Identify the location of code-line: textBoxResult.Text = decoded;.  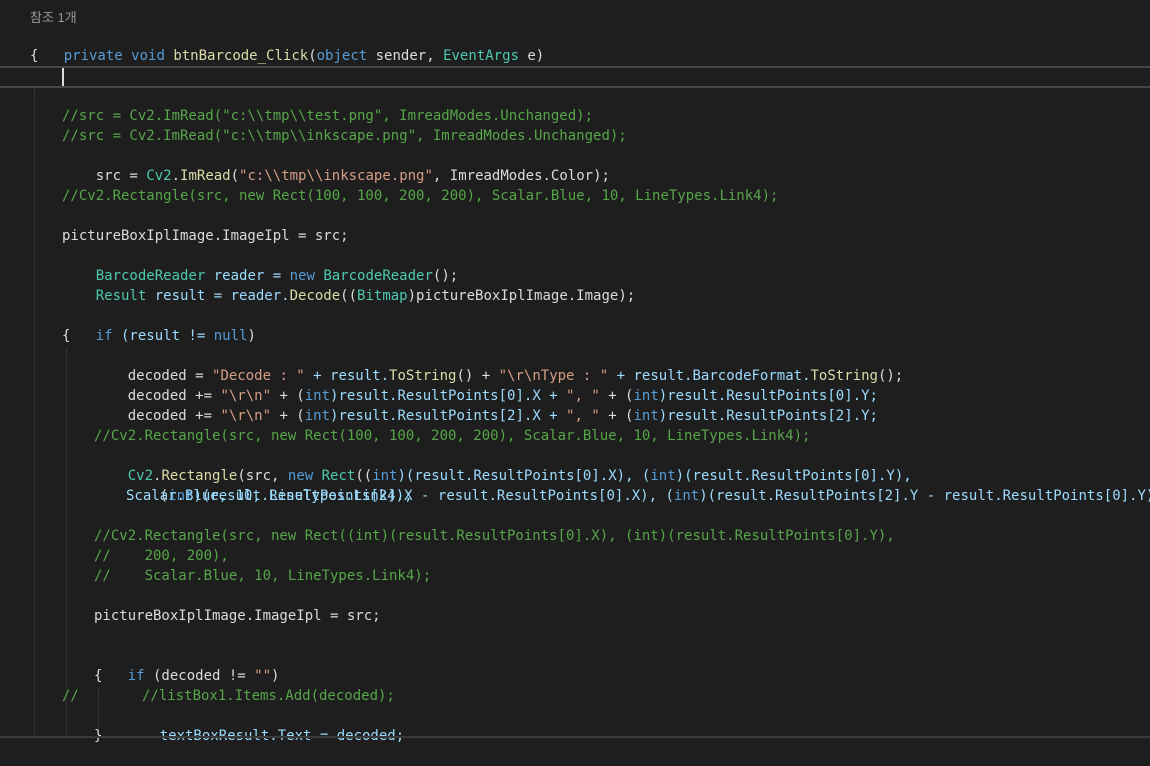
(265, 725).